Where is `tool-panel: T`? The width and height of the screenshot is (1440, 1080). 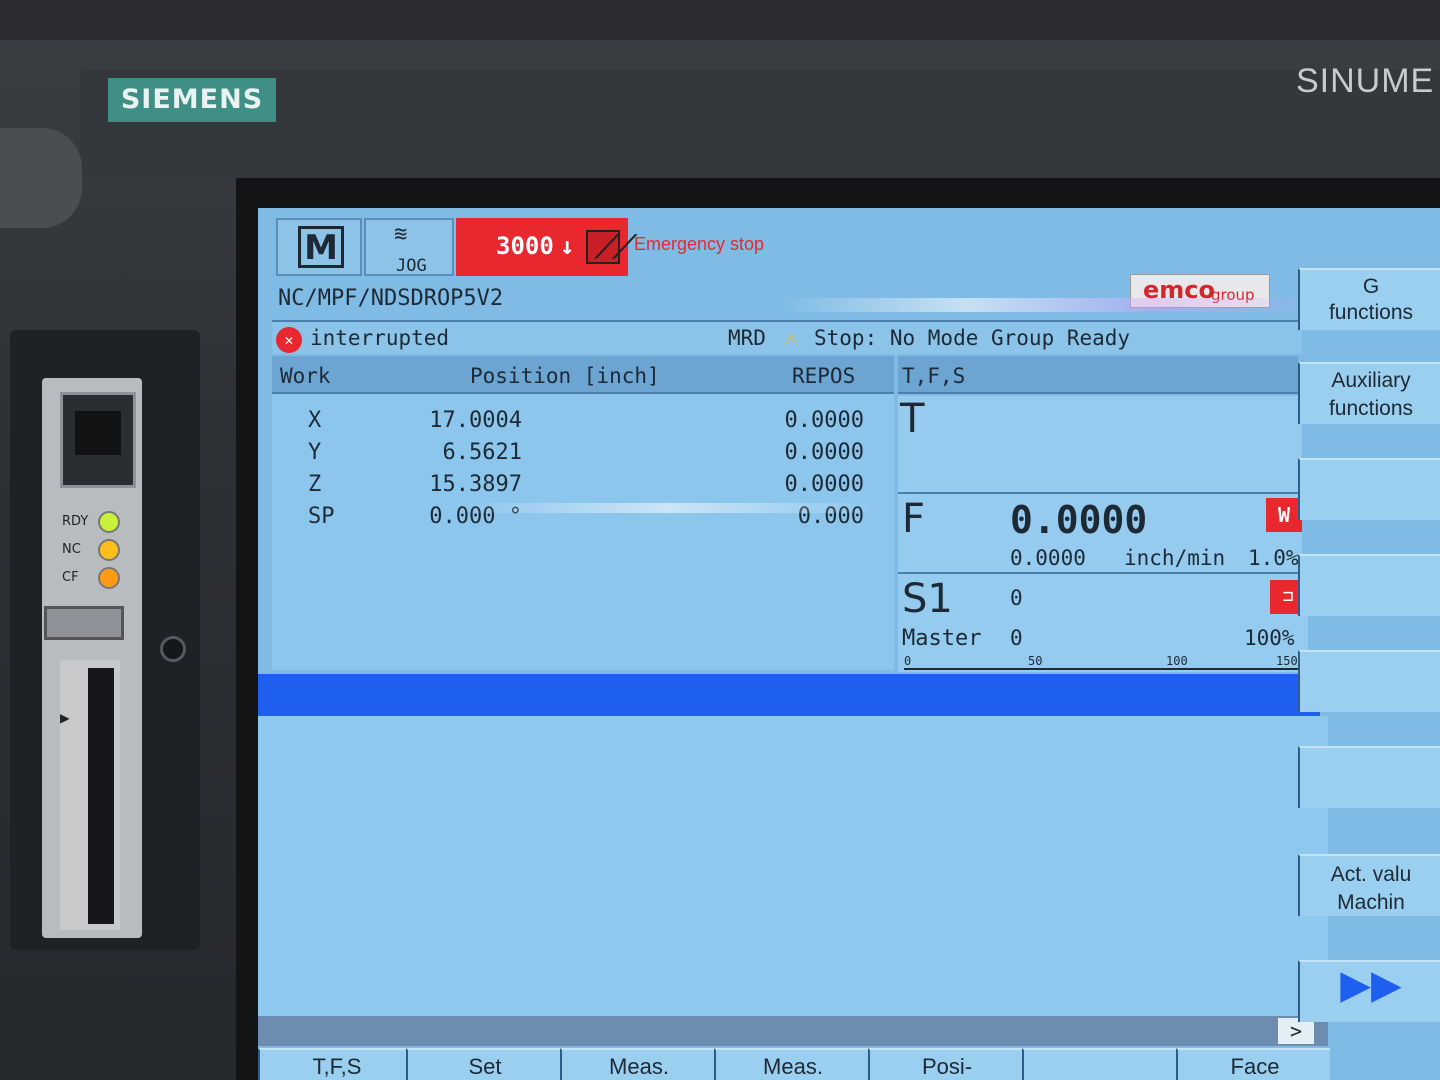
tool-panel: T is located at coordinates (1100, 444).